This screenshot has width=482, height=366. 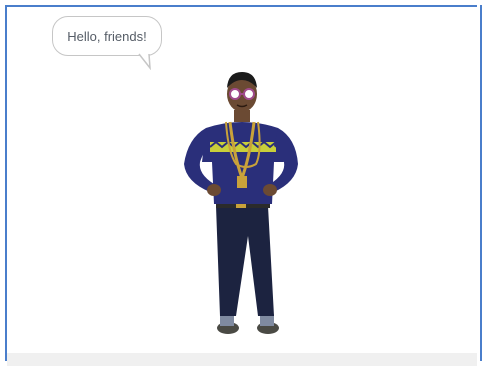 I want to click on speech-bubble-text: Hello, friends!, so click(x=107, y=36).